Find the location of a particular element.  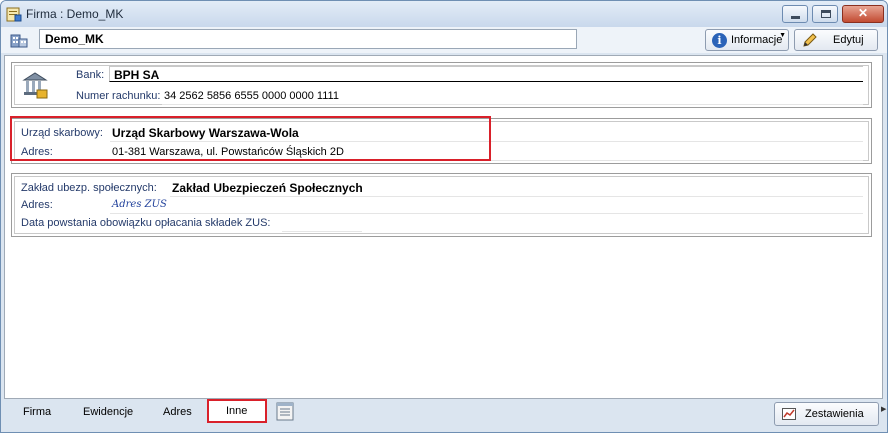

reports-label: Zestawienia is located at coordinates (834, 414).